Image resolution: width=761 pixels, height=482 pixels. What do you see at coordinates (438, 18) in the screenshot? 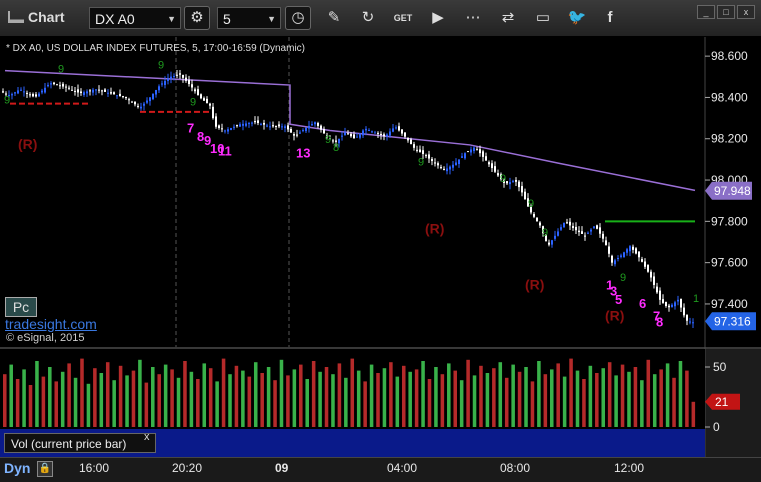
I see `play-icon: ▶` at bounding box center [438, 18].